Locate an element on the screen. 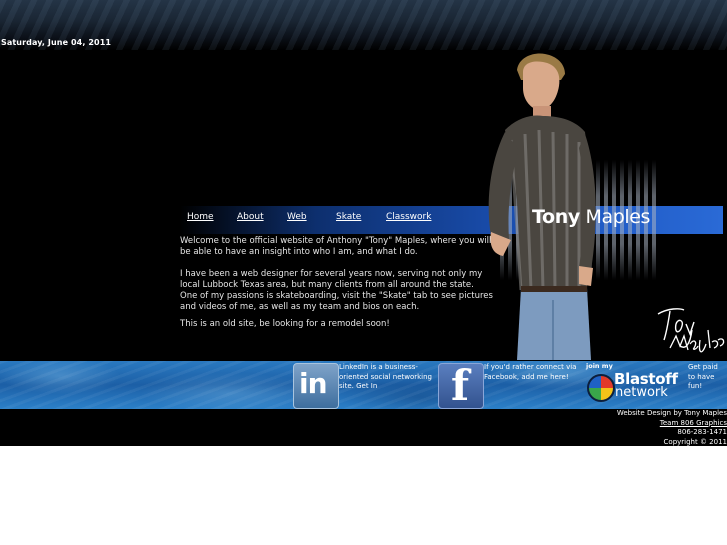  title-first-name: Tony is located at coordinates (556, 217).